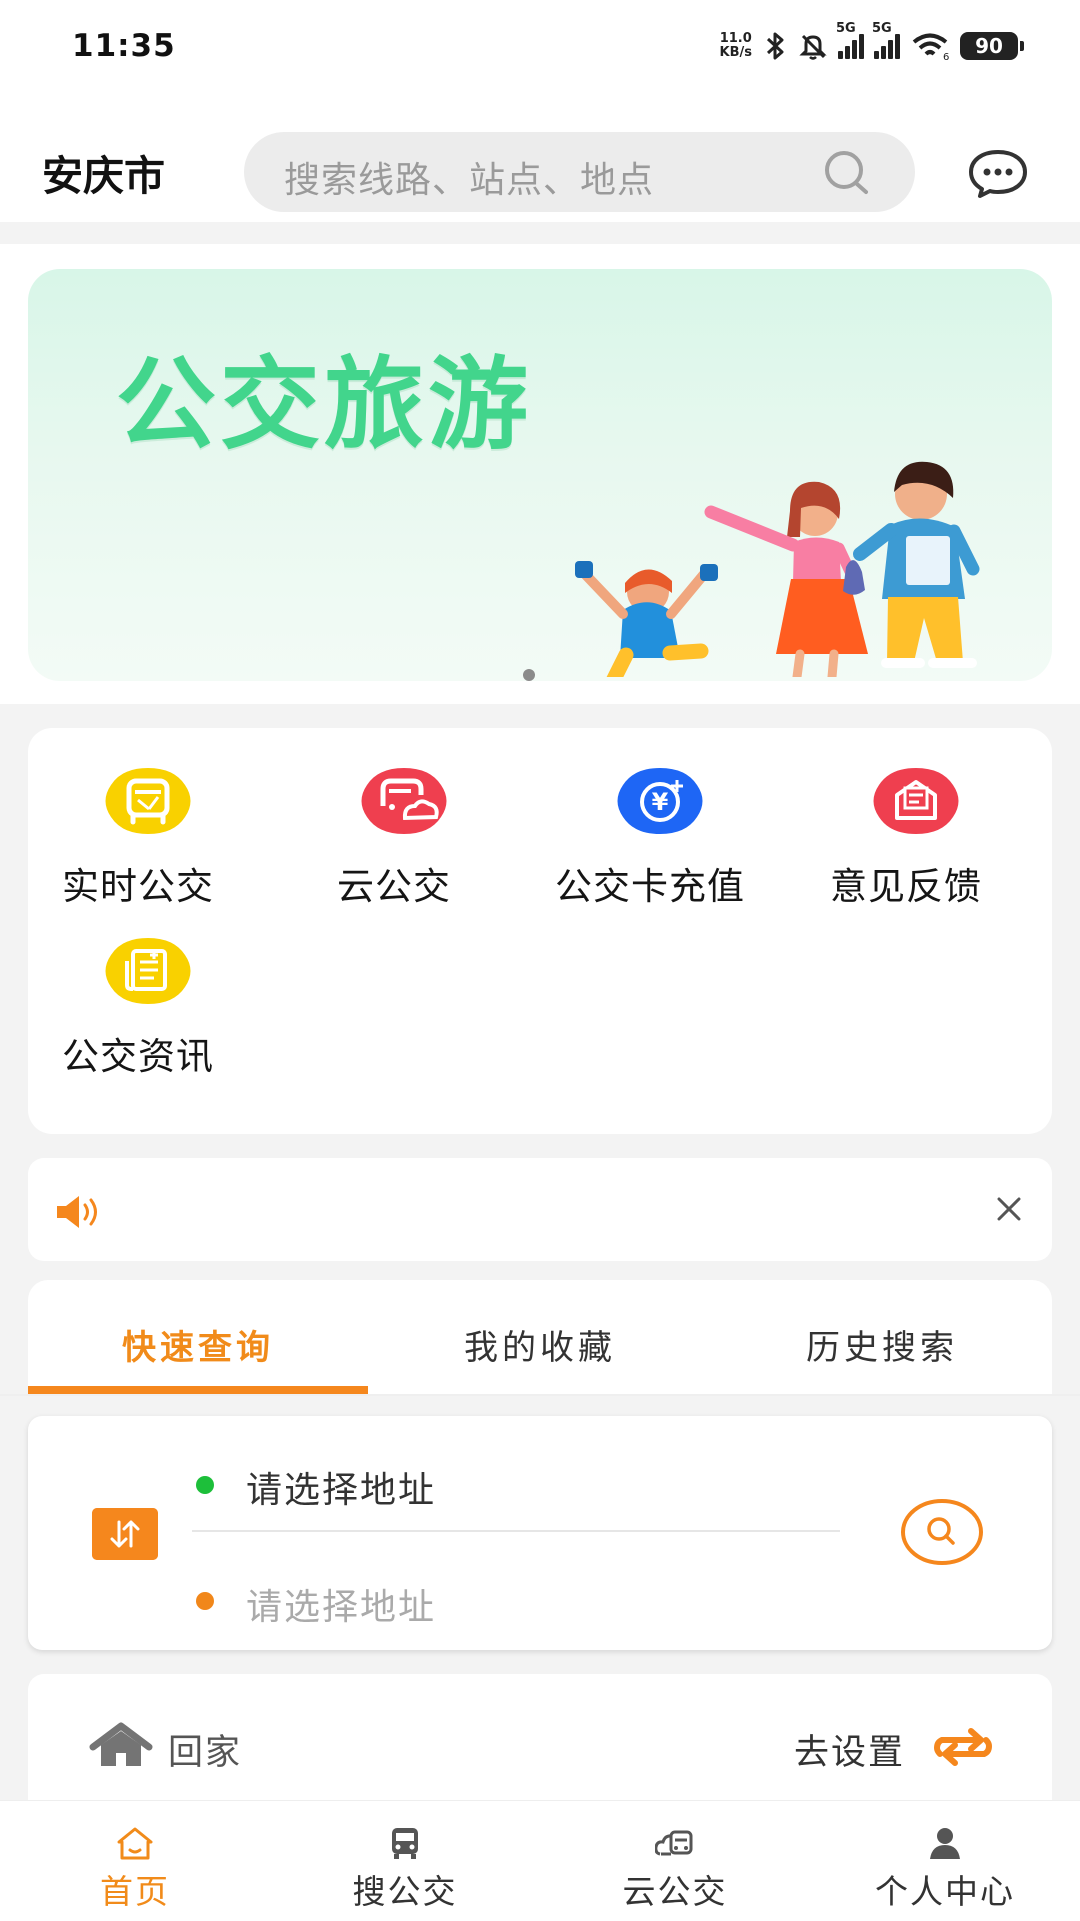  What do you see at coordinates (849, 1749) in the screenshot?
I see `go-setup-link: 去设置` at bounding box center [849, 1749].